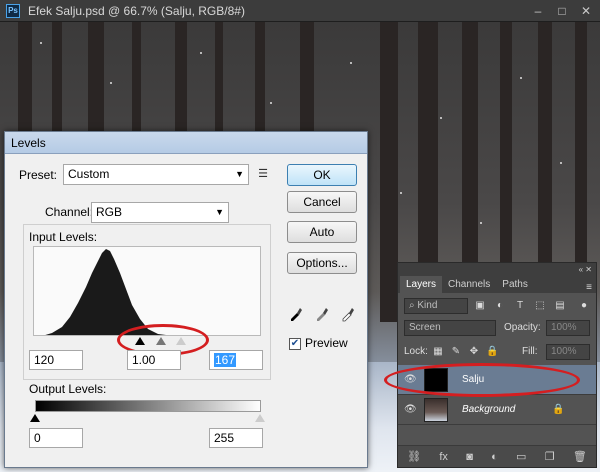 This screenshot has height=472, width=600. I want to click on close-icon: ✕, so click(586, 11).